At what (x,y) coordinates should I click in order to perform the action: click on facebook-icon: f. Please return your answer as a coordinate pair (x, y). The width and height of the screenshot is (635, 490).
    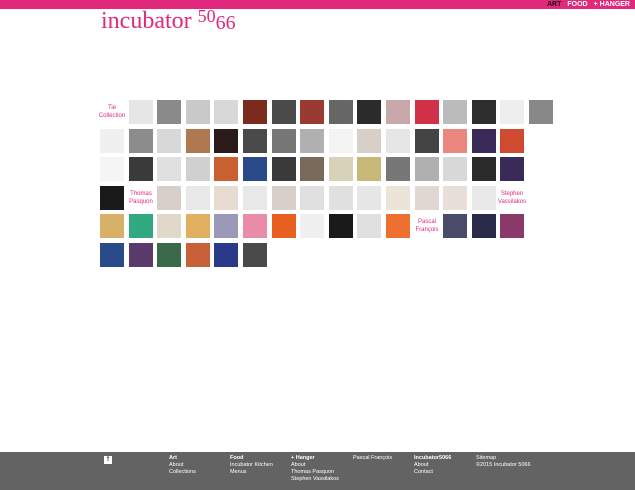
    Looking at the image, I should click on (108, 460).